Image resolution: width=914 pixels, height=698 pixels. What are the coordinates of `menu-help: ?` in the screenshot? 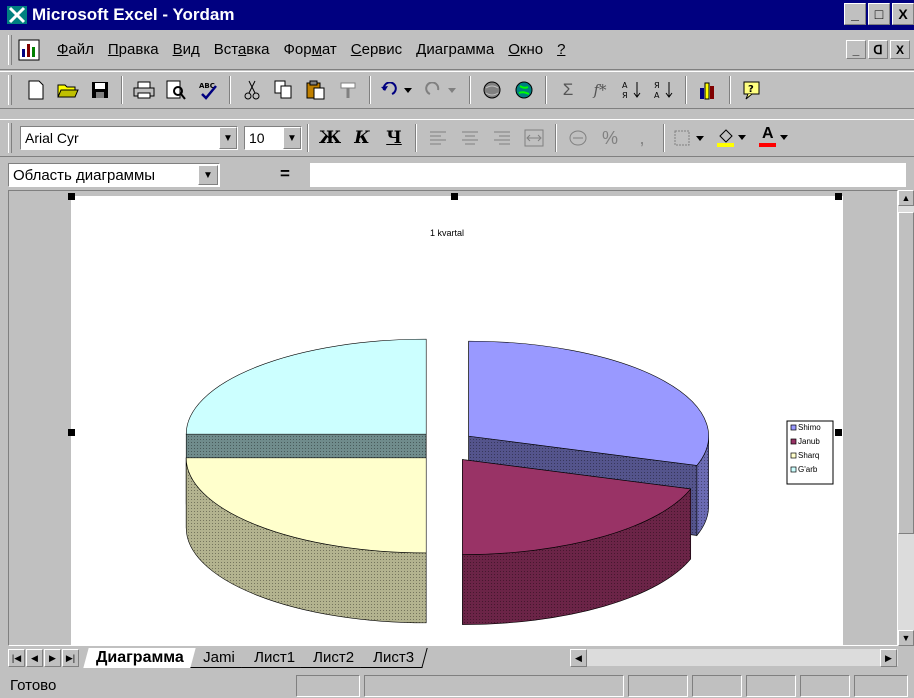 It's located at (561, 49).